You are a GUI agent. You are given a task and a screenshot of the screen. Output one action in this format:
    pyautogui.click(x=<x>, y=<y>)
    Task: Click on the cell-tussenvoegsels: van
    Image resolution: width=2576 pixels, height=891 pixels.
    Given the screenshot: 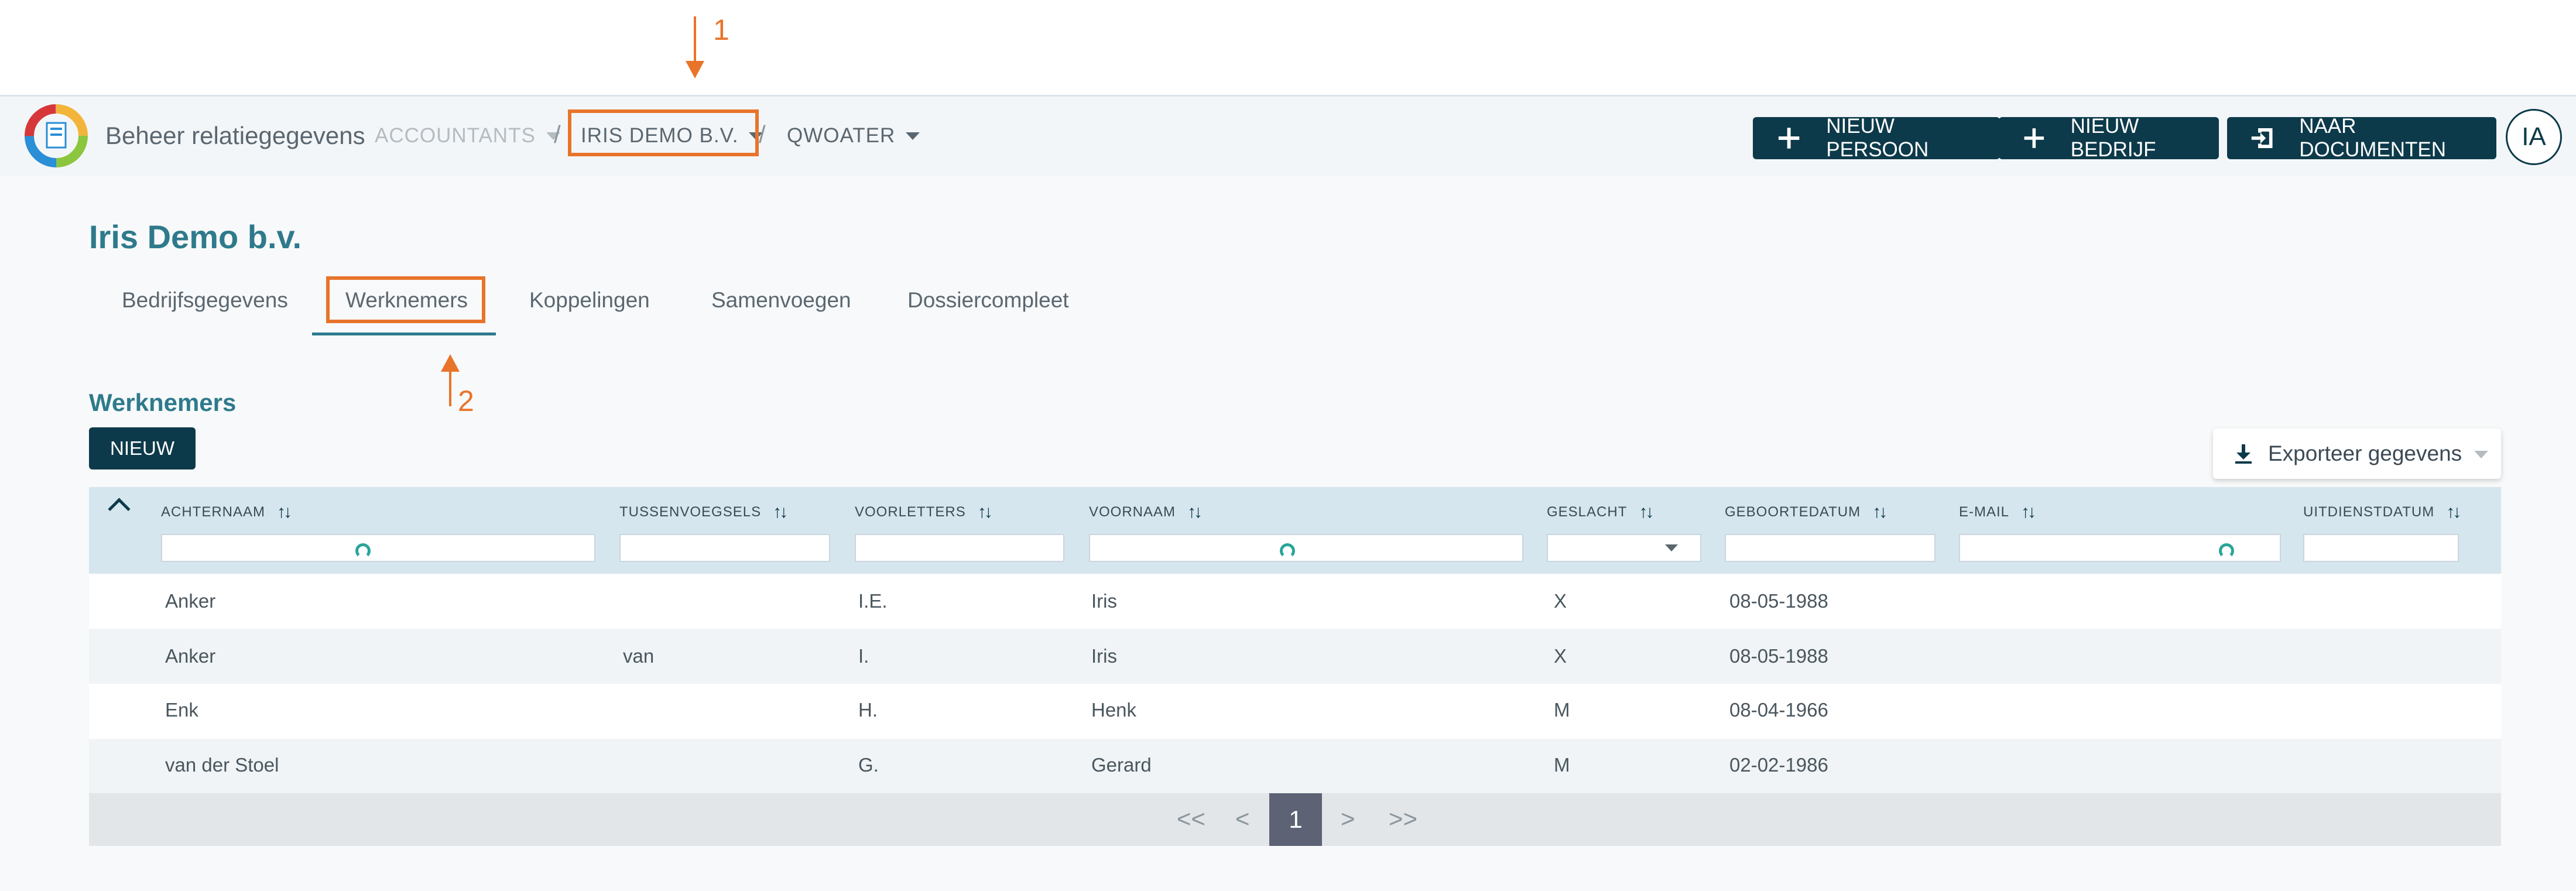 What is the action you would take?
    pyautogui.click(x=639, y=656)
    